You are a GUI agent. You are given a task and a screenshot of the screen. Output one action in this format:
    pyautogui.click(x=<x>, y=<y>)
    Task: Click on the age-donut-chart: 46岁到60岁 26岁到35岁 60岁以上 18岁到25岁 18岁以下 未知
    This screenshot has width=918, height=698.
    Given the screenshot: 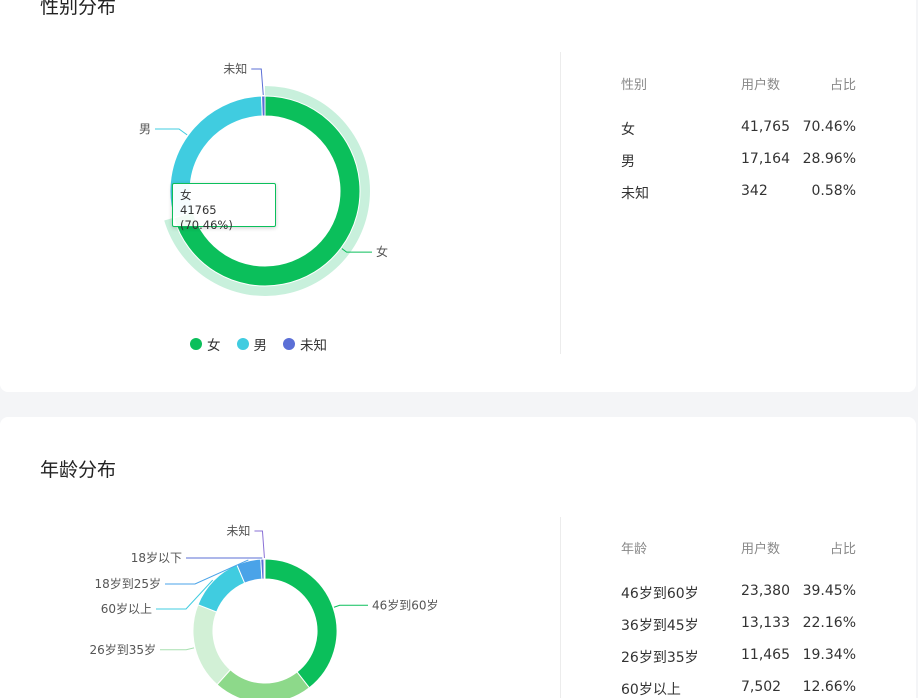 What is the action you would take?
    pyautogui.click(x=264, y=611)
    